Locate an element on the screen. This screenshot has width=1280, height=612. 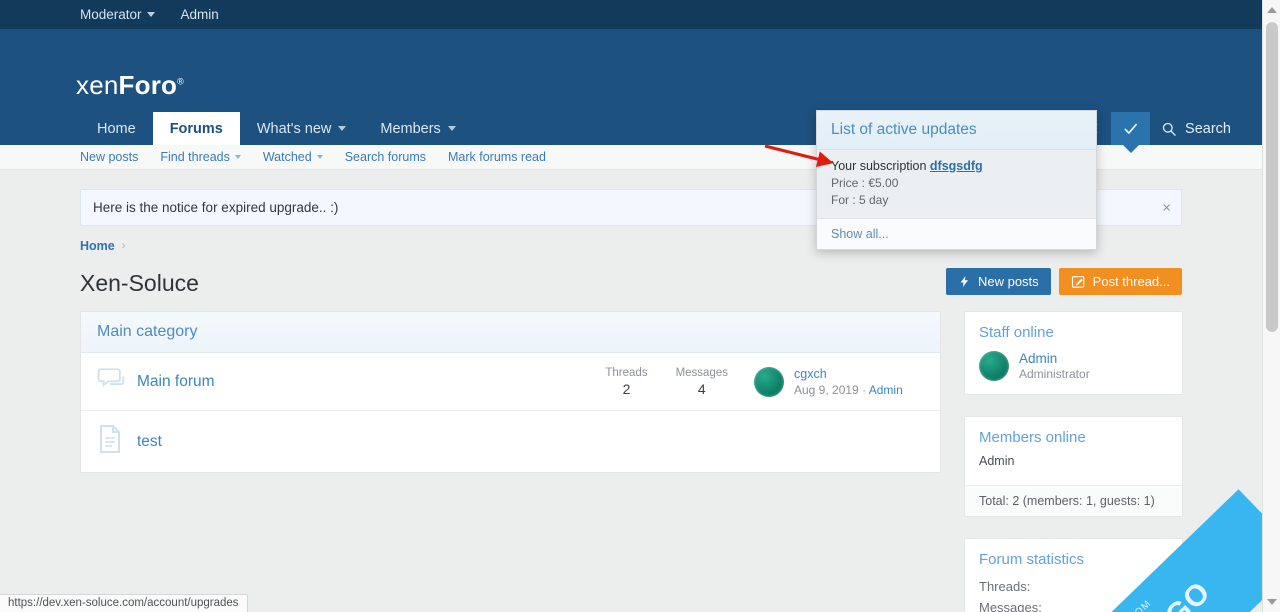
staff-member-row: Admin Administrator is located at coordinates (1073, 365).